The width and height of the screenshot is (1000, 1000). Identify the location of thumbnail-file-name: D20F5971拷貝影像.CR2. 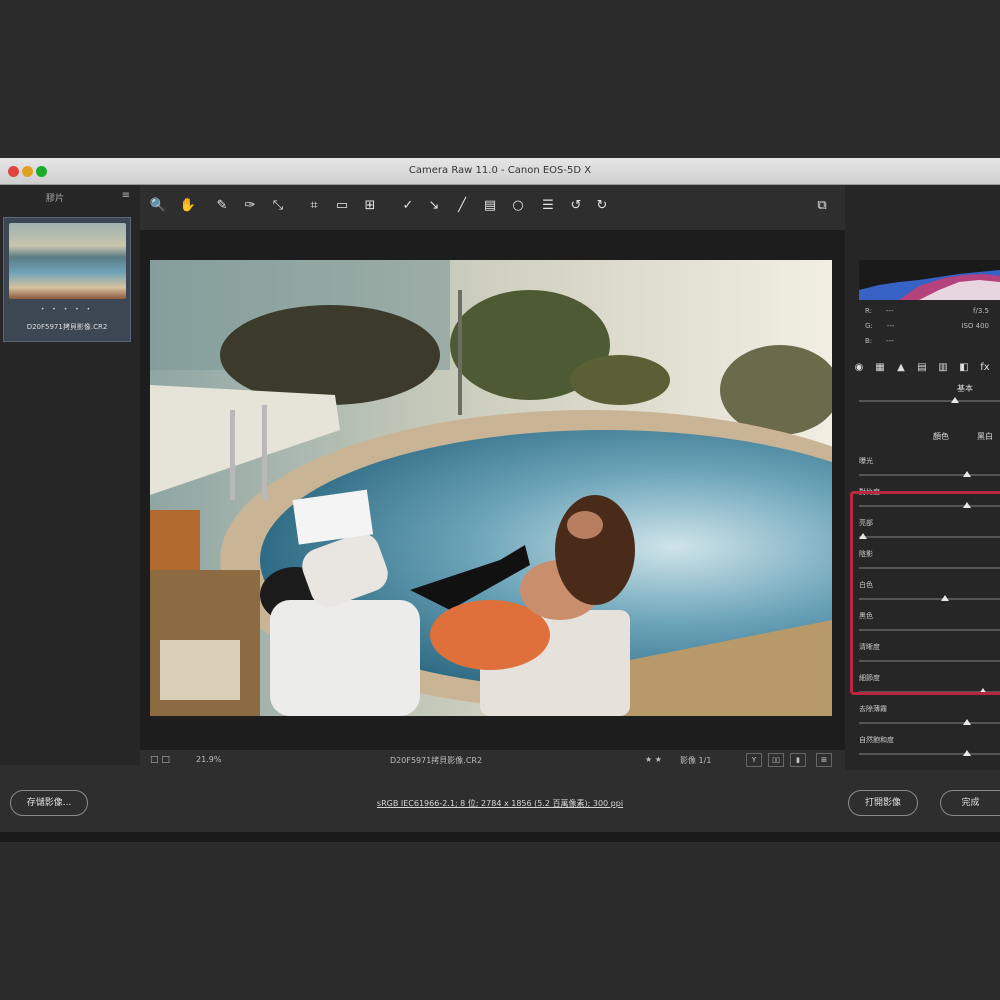
(67, 327).